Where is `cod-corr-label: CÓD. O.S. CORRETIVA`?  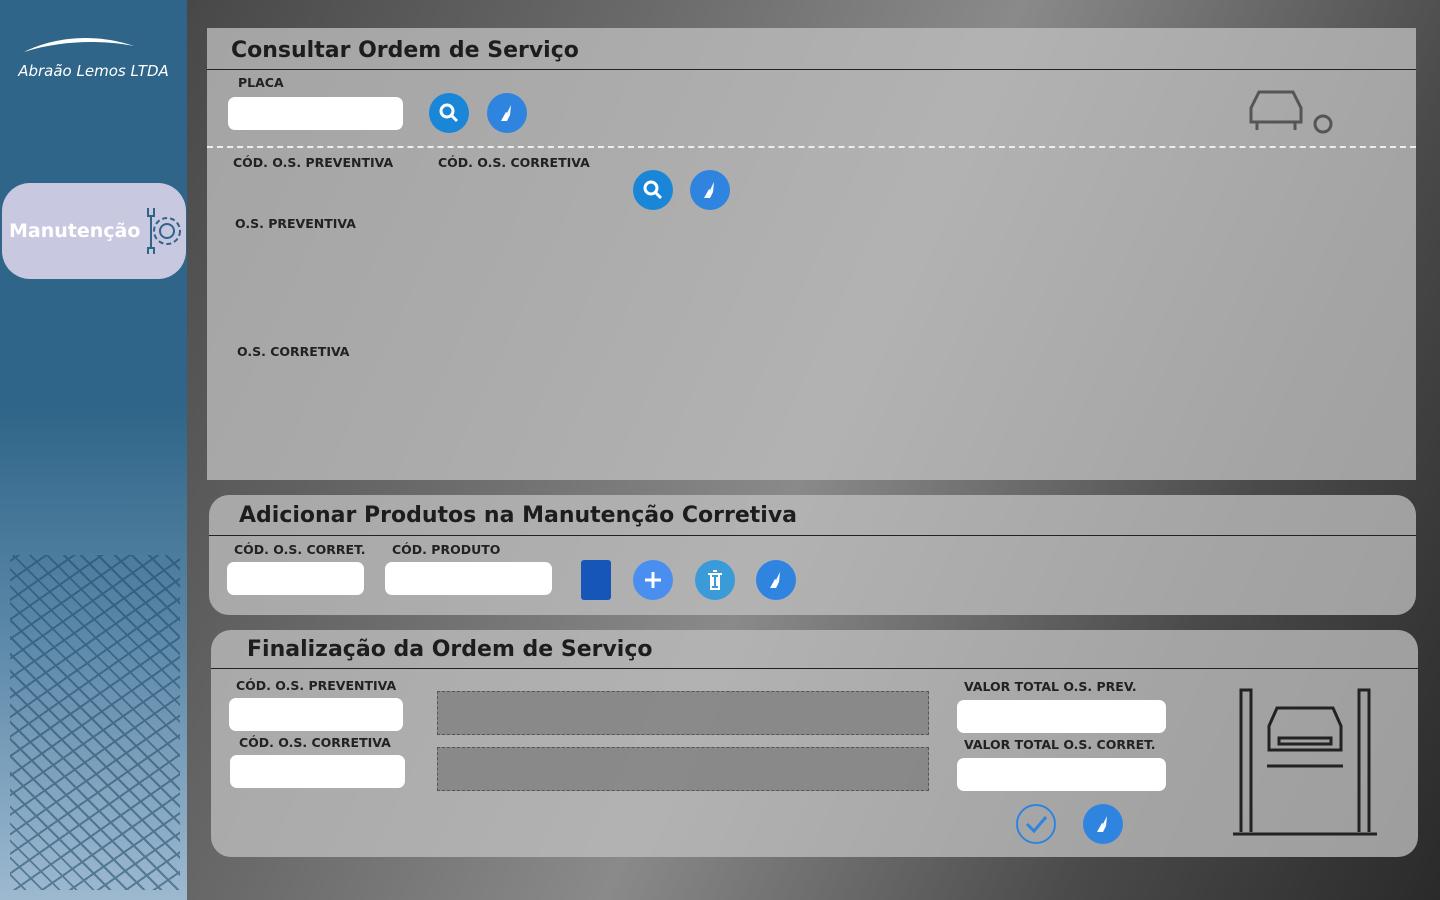
cod-corr-label: CÓD. O.S. CORRETIVA is located at coordinates (514, 162).